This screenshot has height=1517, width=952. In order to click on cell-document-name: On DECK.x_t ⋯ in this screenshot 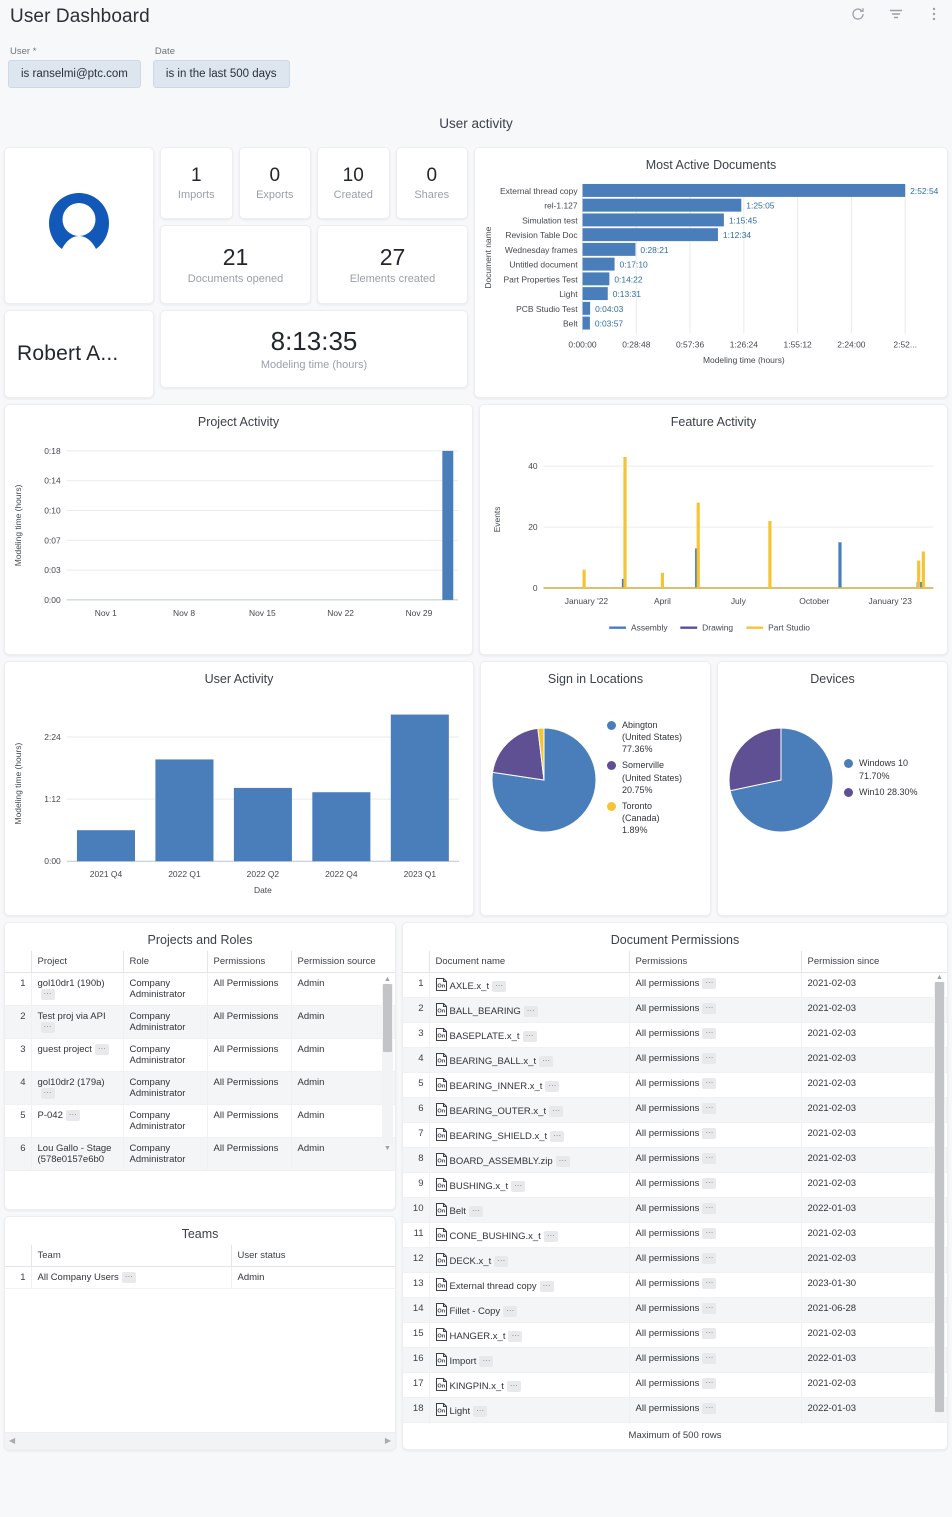, I will do `click(528, 1260)`.